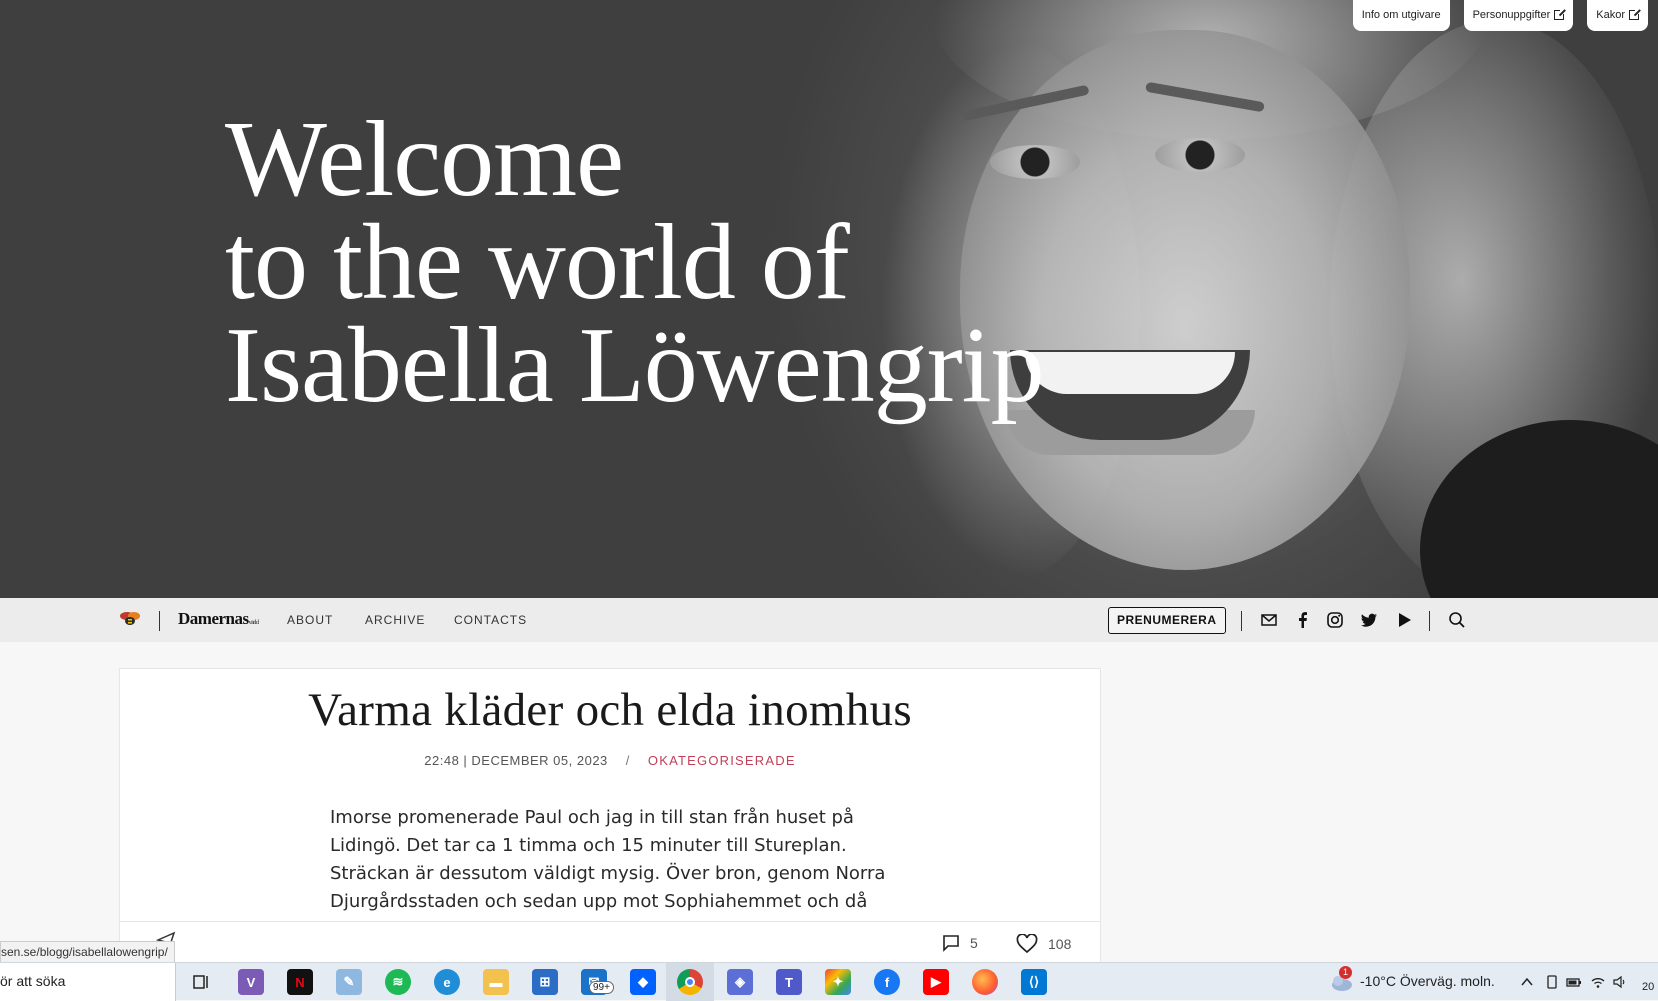 The height and width of the screenshot is (1001, 1658). I want to click on netflix-icon: N, so click(300, 982).